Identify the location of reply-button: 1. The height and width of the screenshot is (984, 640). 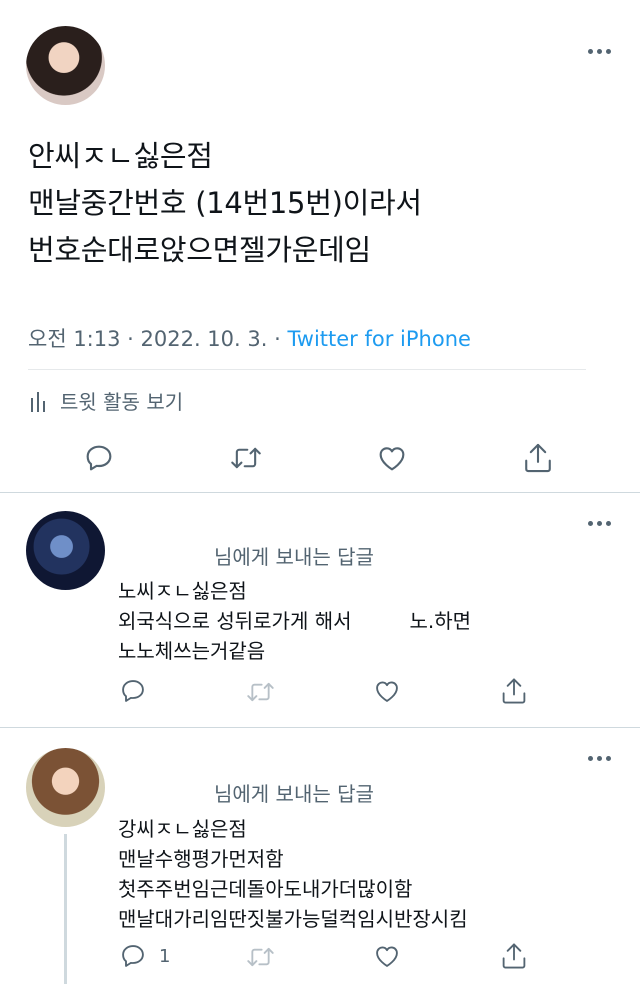
(144, 956).